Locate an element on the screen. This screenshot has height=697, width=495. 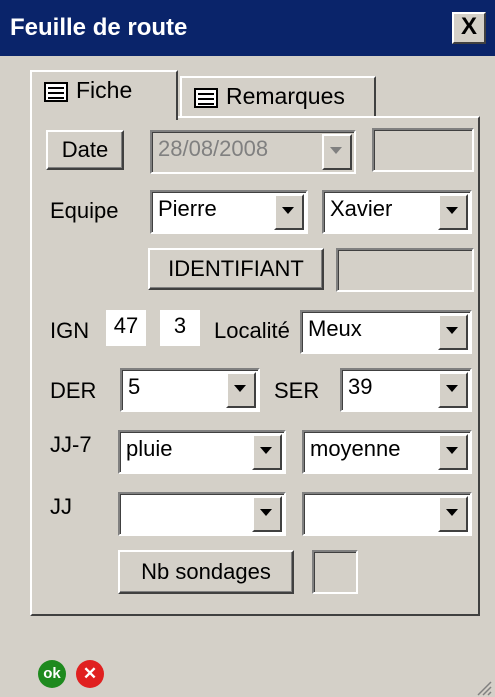
jj-weather-select is located at coordinates (202, 514).